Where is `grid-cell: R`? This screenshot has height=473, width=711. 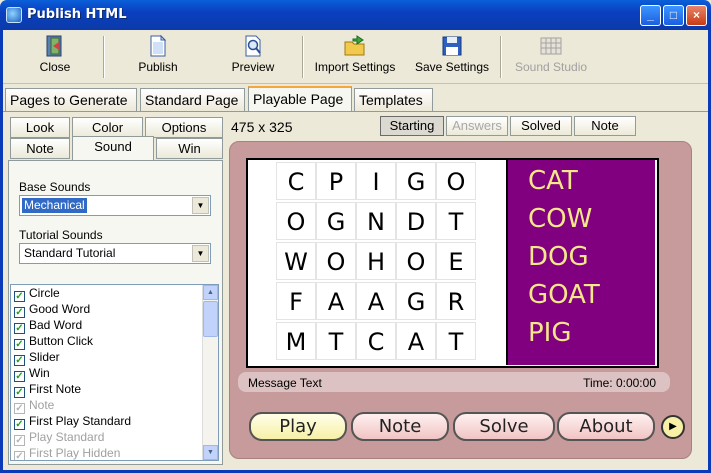
grid-cell: R is located at coordinates (456, 301).